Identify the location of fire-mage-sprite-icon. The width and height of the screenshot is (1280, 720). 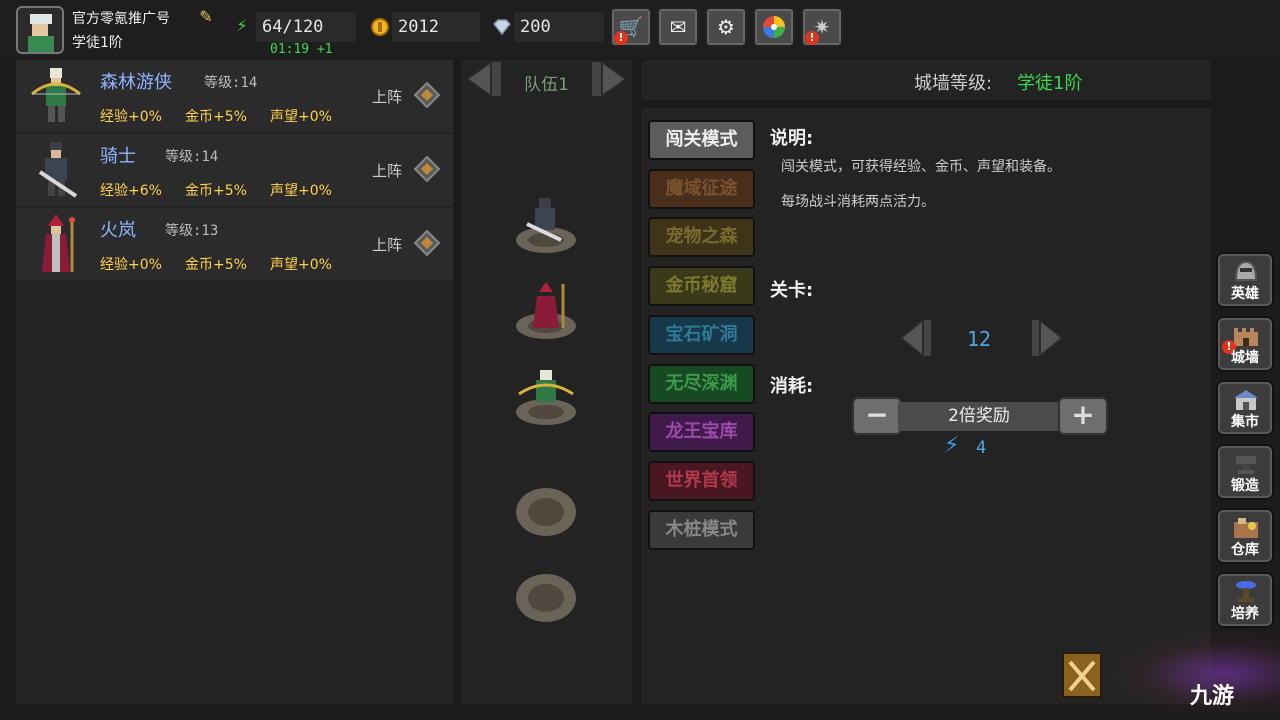
(58, 243).